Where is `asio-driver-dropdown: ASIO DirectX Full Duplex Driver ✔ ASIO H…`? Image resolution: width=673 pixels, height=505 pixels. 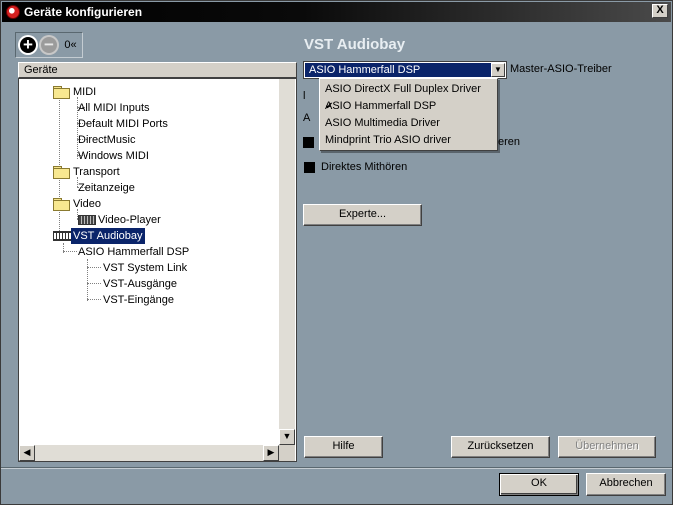 asio-driver-dropdown: ASIO DirectX Full Duplex Driver ✔ ASIO H… is located at coordinates (408, 114).